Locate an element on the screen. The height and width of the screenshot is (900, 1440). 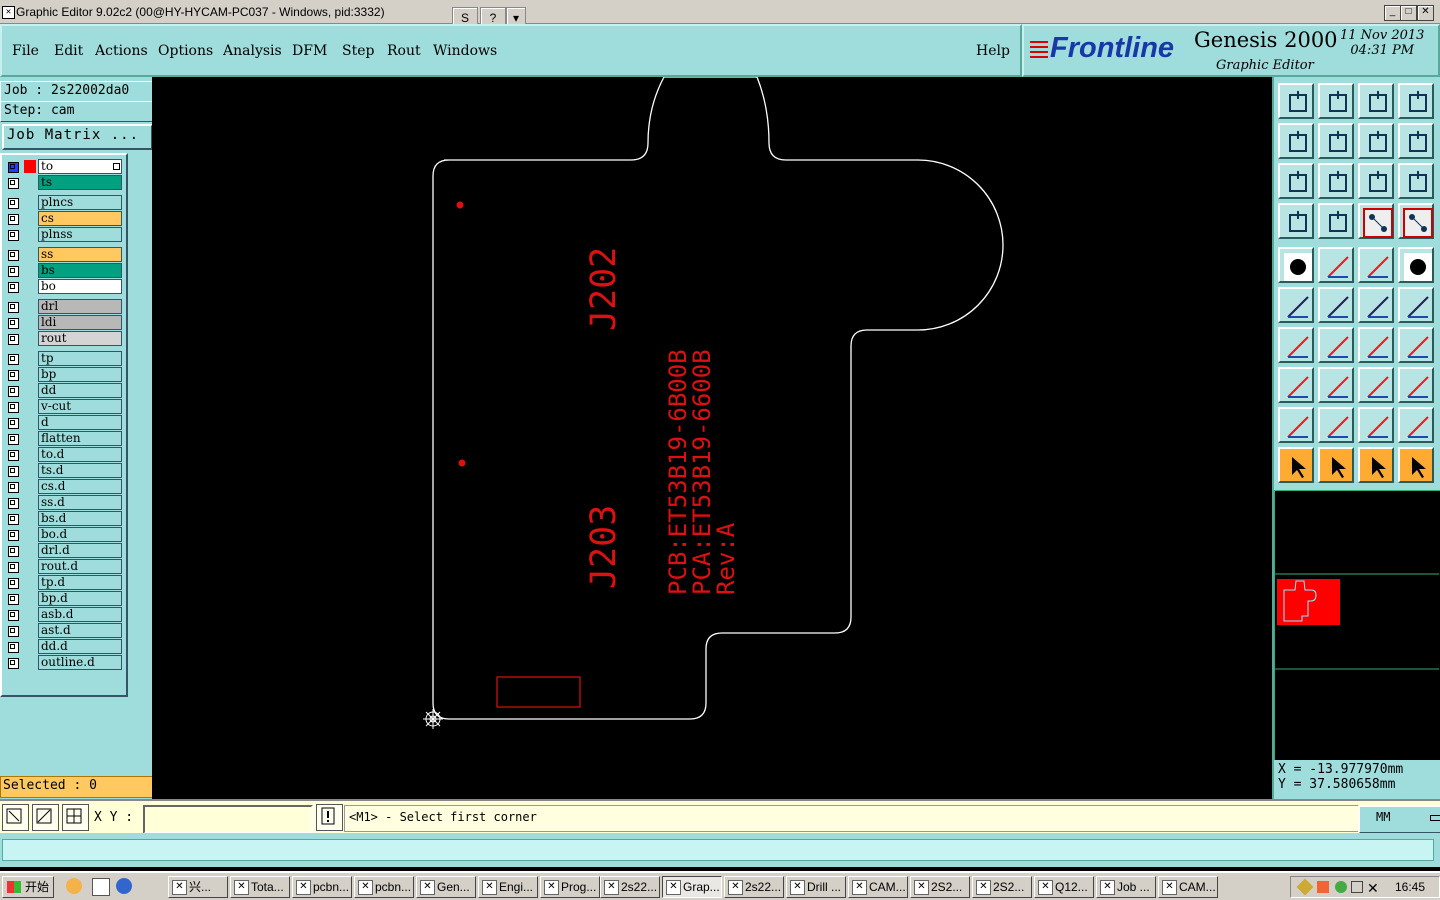
layer-row-bp-d: bp.d is located at coordinates (63, 598).